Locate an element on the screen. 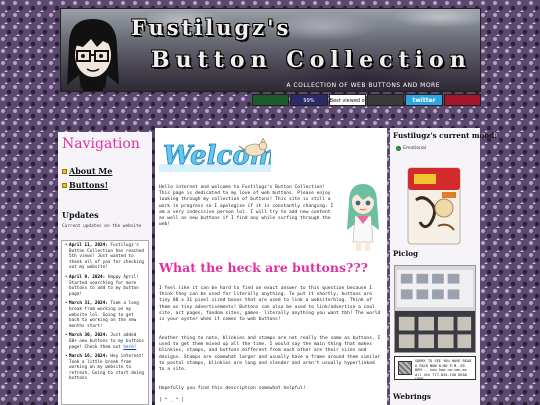 This screenshot has height=405, width=540. webrings-title: Webrings is located at coordinates (412, 396).